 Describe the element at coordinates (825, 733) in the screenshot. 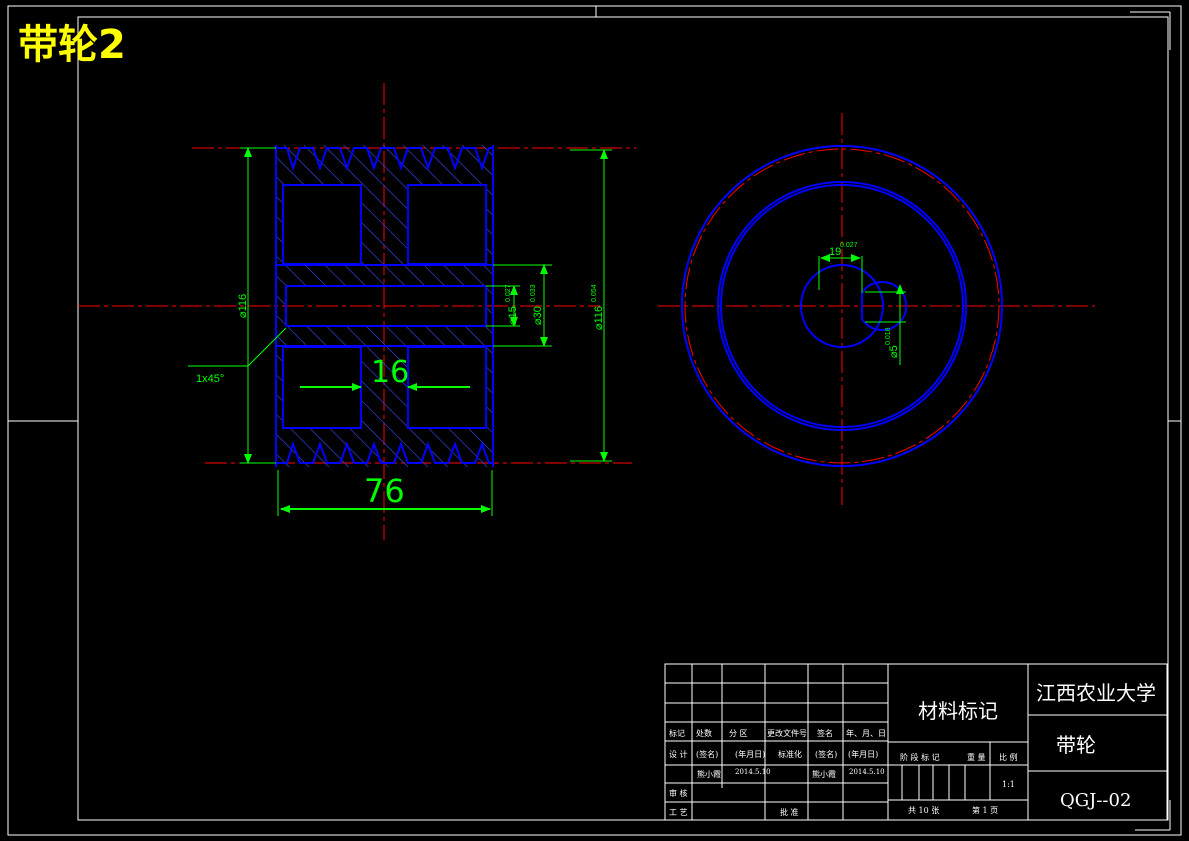

I see `hdr-sign: 签名` at that location.